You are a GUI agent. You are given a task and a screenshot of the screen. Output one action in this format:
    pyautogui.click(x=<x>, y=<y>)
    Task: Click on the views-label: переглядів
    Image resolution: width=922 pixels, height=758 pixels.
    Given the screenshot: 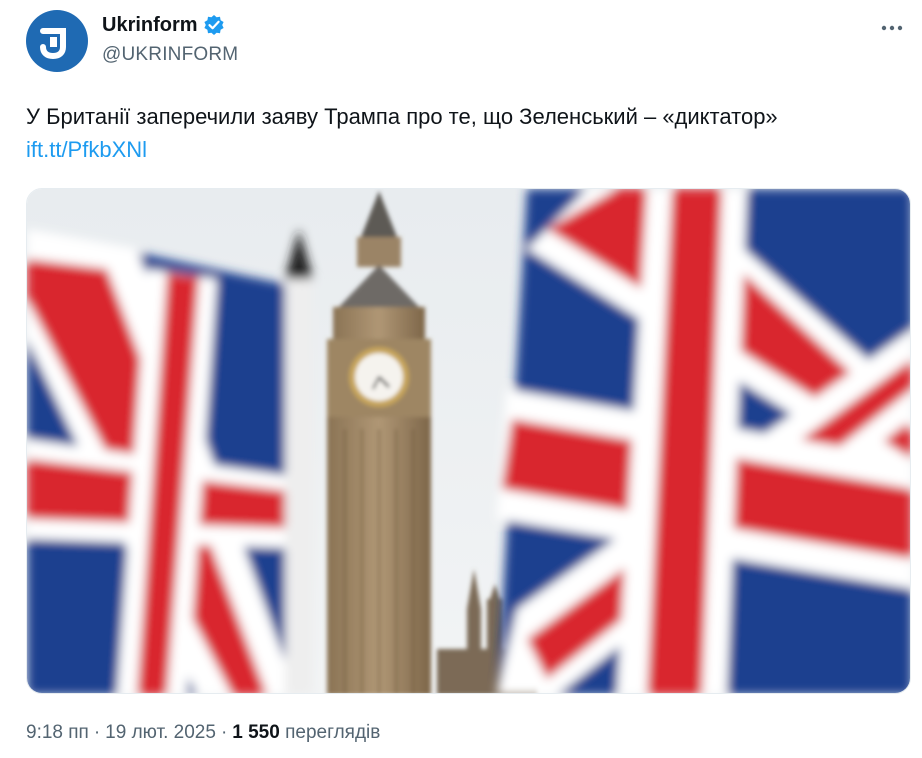 What is the action you would take?
    pyautogui.click(x=333, y=732)
    